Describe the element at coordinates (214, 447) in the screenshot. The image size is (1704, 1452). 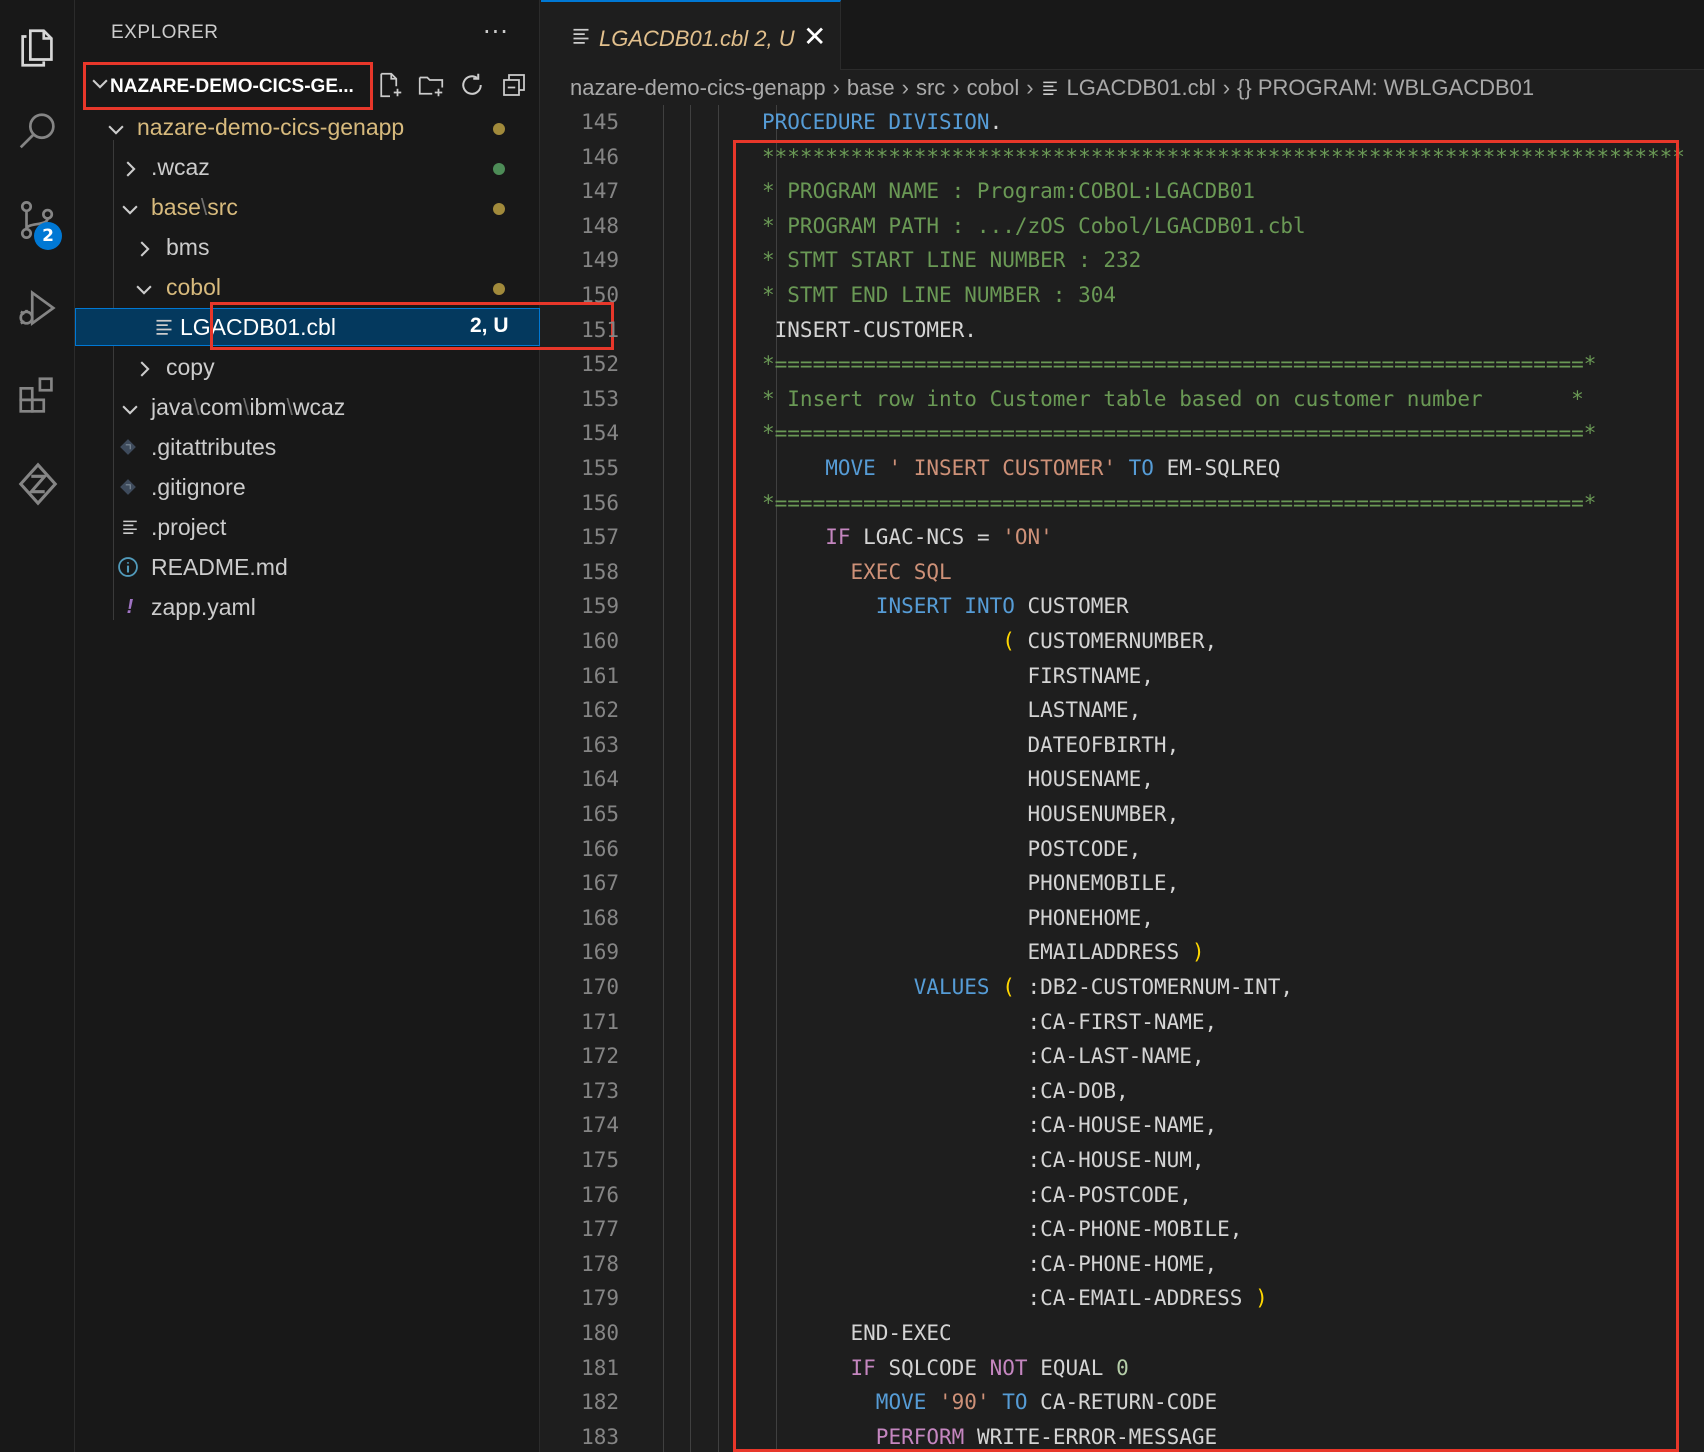
I see `tree-item-label: .gitattributes` at that location.